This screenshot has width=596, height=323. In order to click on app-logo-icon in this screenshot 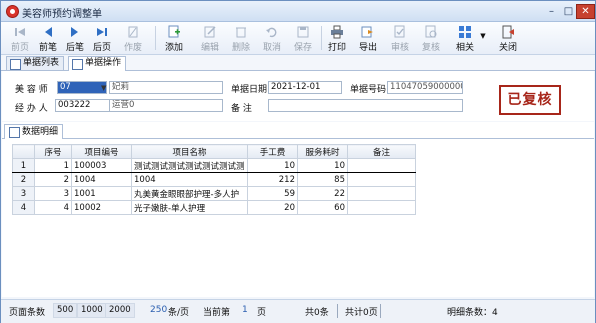, I will do `click(12, 11)`.